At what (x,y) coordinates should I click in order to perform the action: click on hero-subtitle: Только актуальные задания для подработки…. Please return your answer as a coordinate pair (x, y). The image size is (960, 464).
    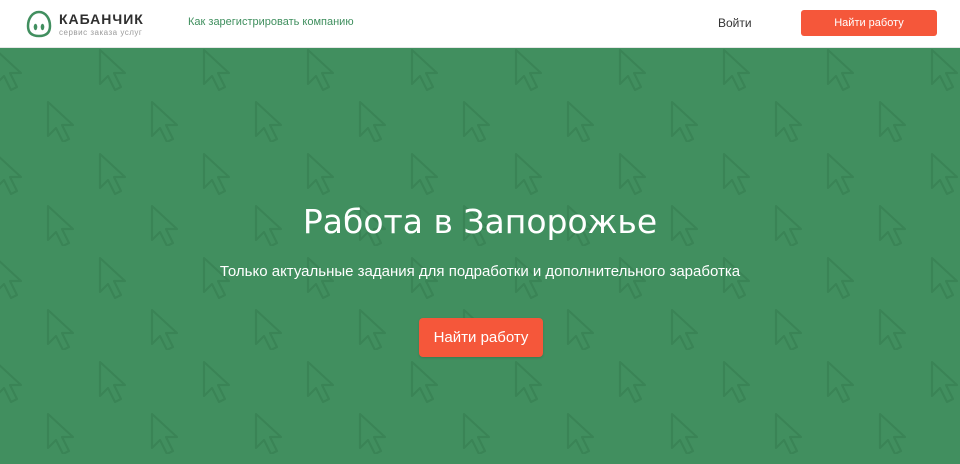
    Looking at the image, I should click on (480, 271).